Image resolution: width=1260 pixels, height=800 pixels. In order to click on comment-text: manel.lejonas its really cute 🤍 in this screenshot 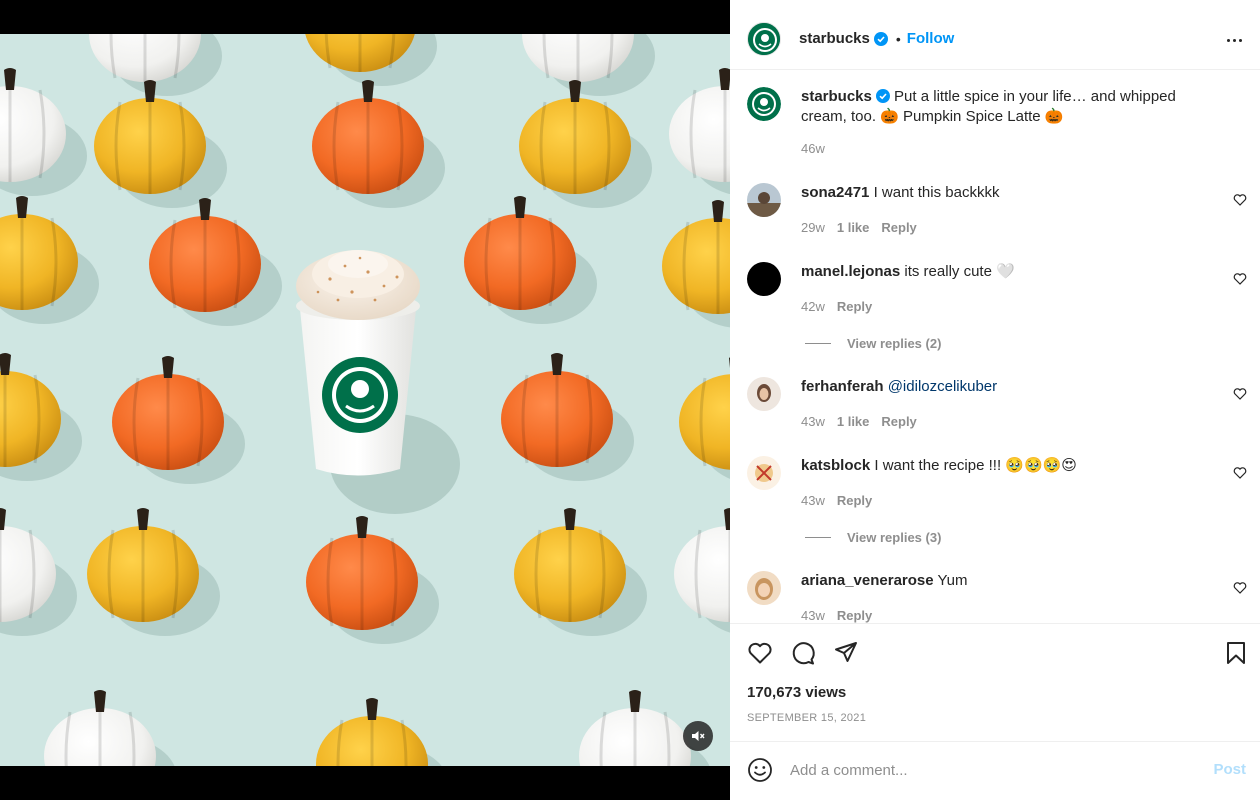, I will do `click(1006, 272)`.